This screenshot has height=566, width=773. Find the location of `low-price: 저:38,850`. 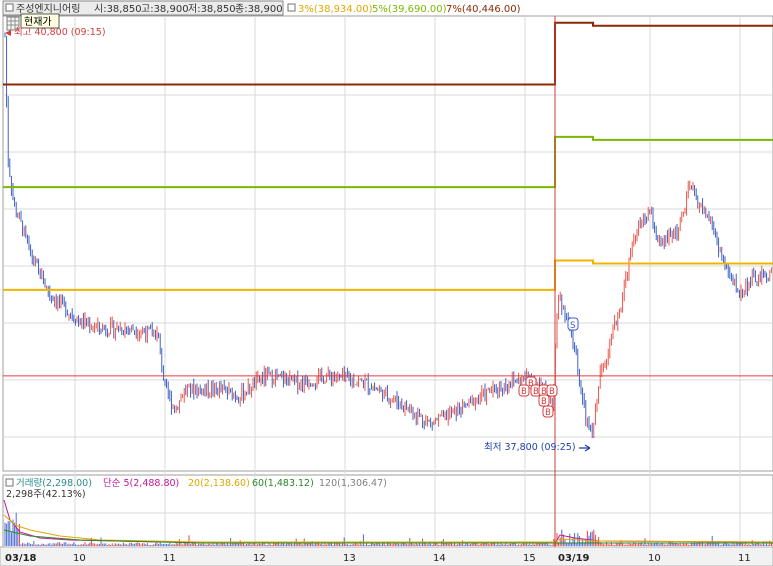

low-price: 저:38,850 is located at coordinates (212, 9).